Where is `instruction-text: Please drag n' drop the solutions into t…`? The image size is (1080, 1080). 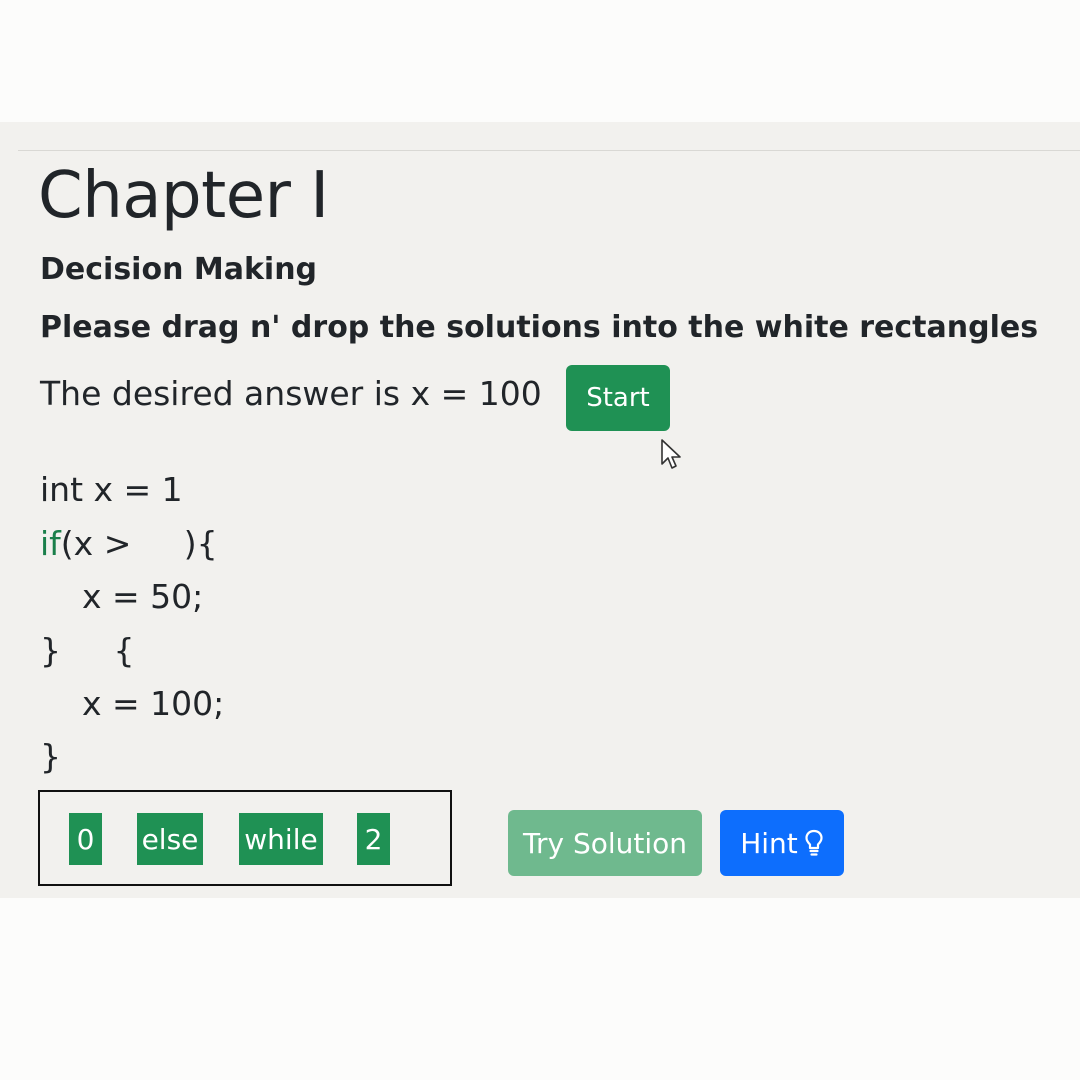
instruction-text: Please drag n' drop the solutions into t… is located at coordinates (539, 327).